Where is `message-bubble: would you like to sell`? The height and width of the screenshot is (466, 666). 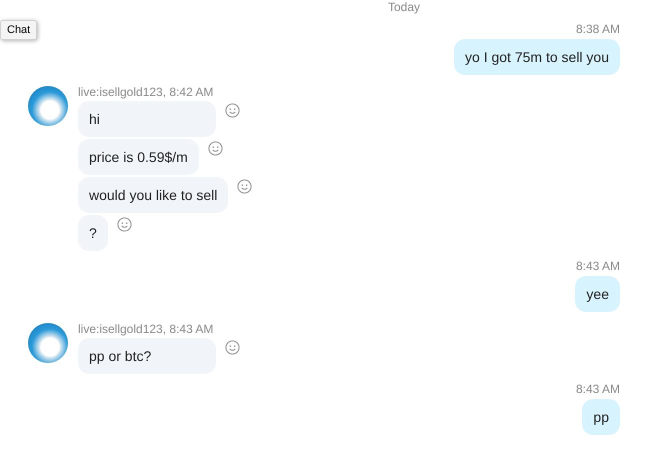
message-bubble: would you like to sell is located at coordinates (153, 195).